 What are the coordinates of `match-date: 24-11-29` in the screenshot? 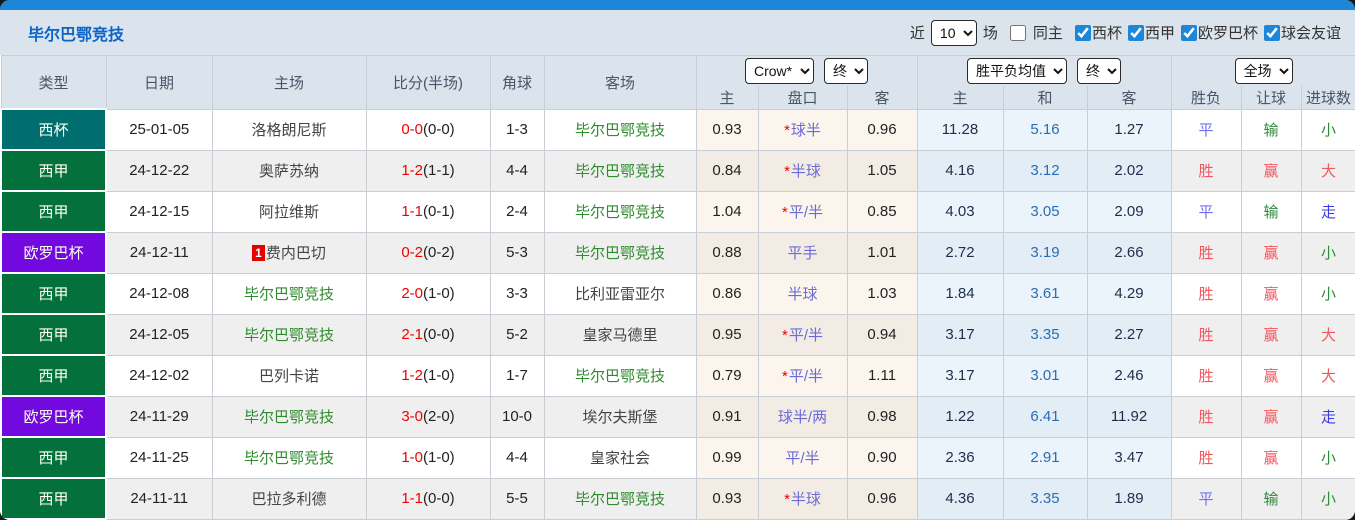 It's located at (159, 416).